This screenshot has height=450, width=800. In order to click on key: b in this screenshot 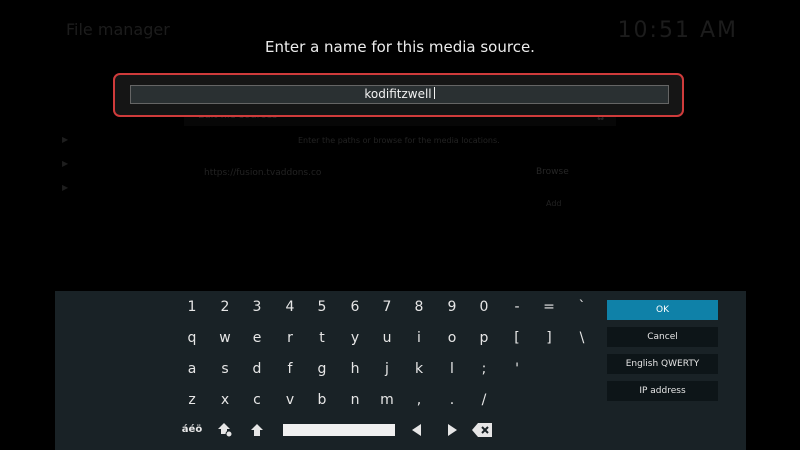, I will do `click(322, 400)`.